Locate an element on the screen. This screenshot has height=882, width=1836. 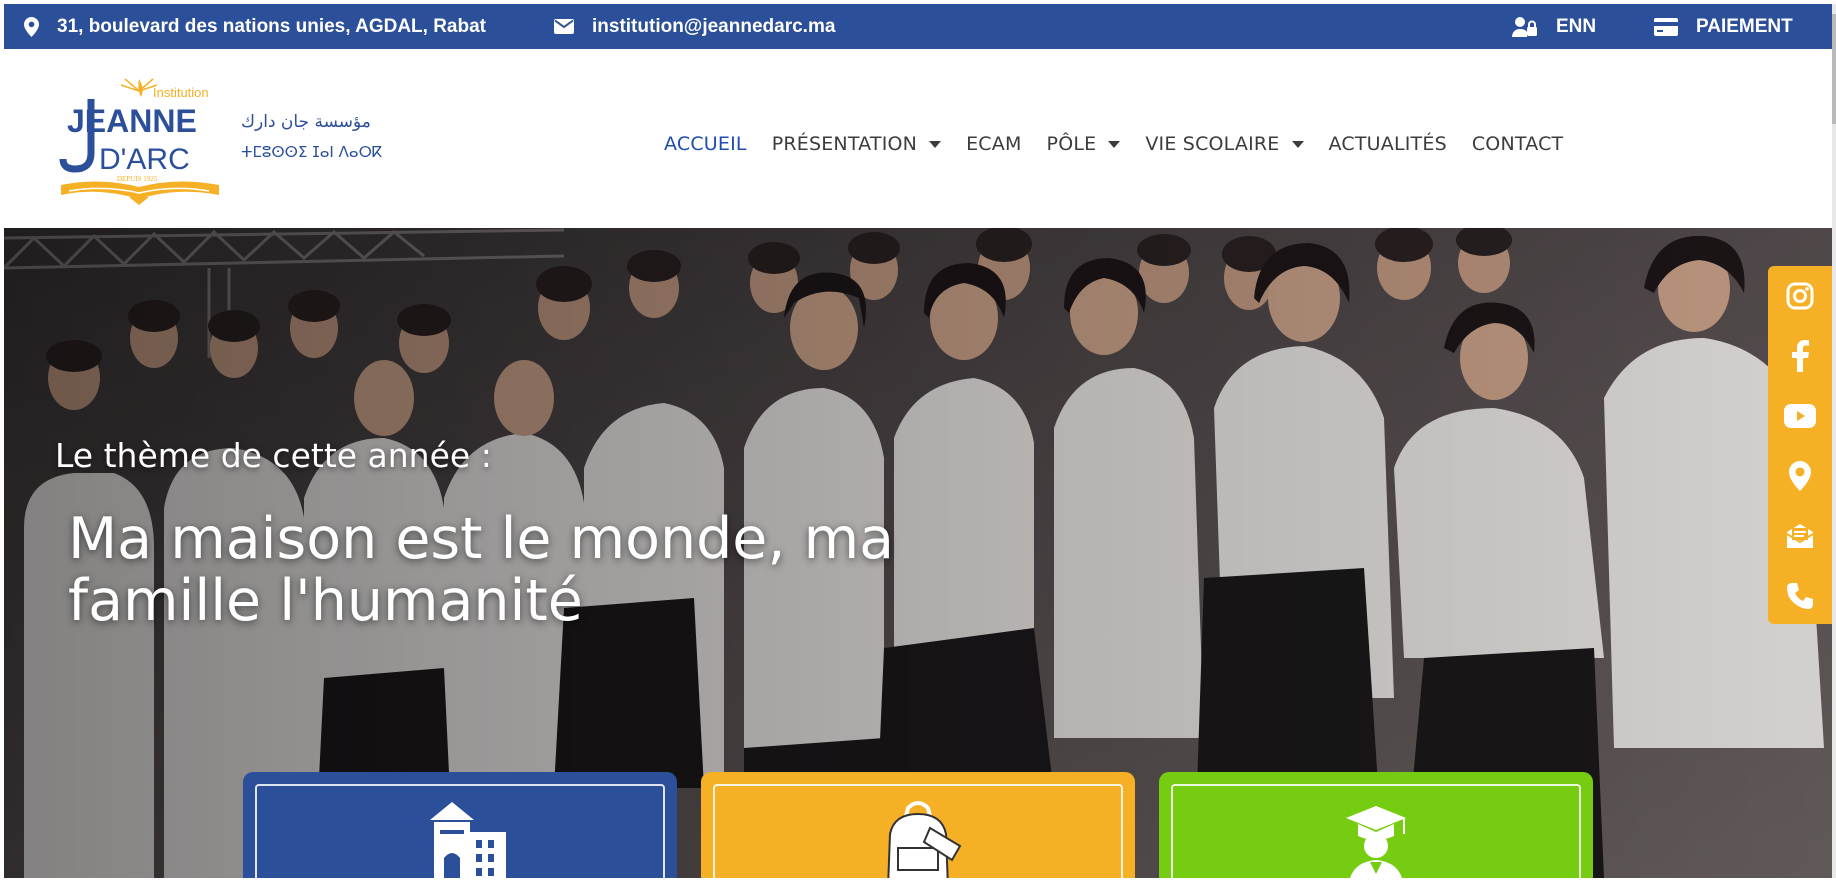
nav-actualites: ACTUALITÉS is located at coordinates (1388, 144).